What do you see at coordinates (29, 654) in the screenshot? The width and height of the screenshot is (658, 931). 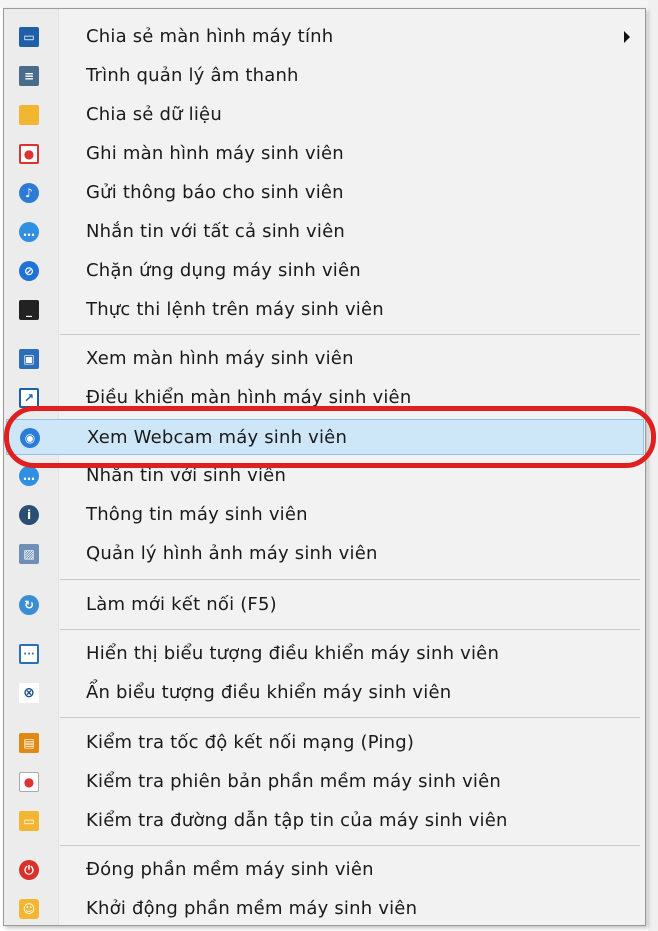 I see `show-toolbar-icon: ···` at bounding box center [29, 654].